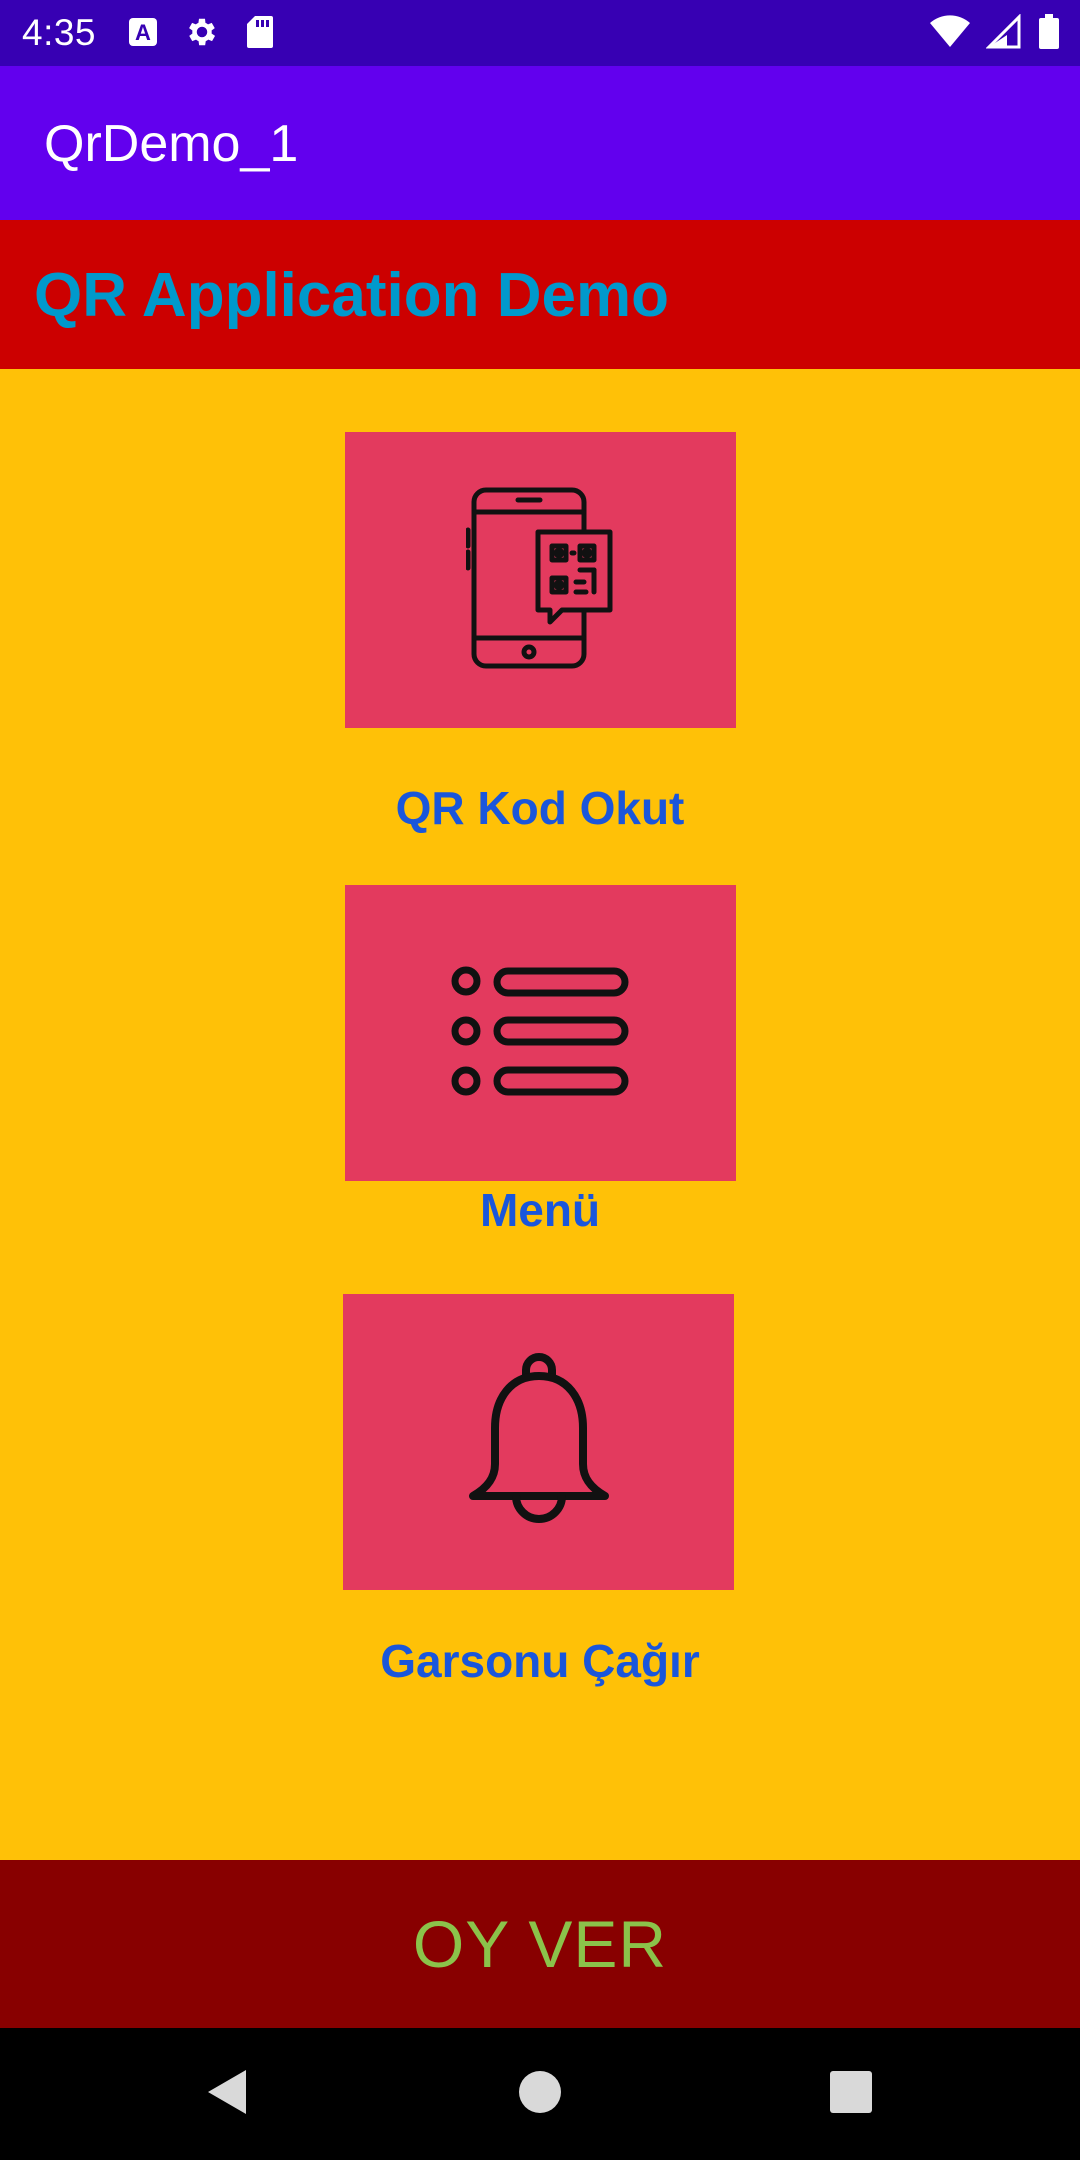  What do you see at coordinates (171, 144) in the screenshot?
I see `app-title: QrDemo_1` at bounding box center [171, 144].